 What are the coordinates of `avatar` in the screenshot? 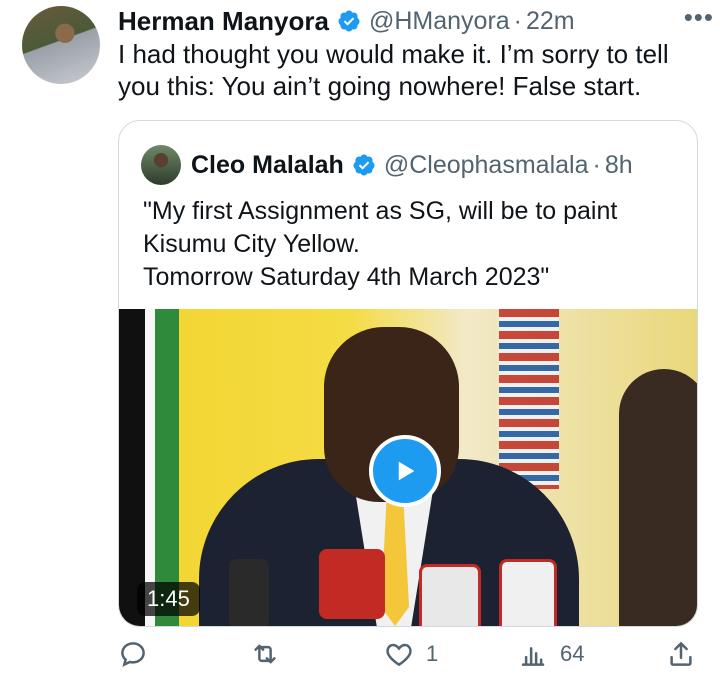 It's located at (61, 45).